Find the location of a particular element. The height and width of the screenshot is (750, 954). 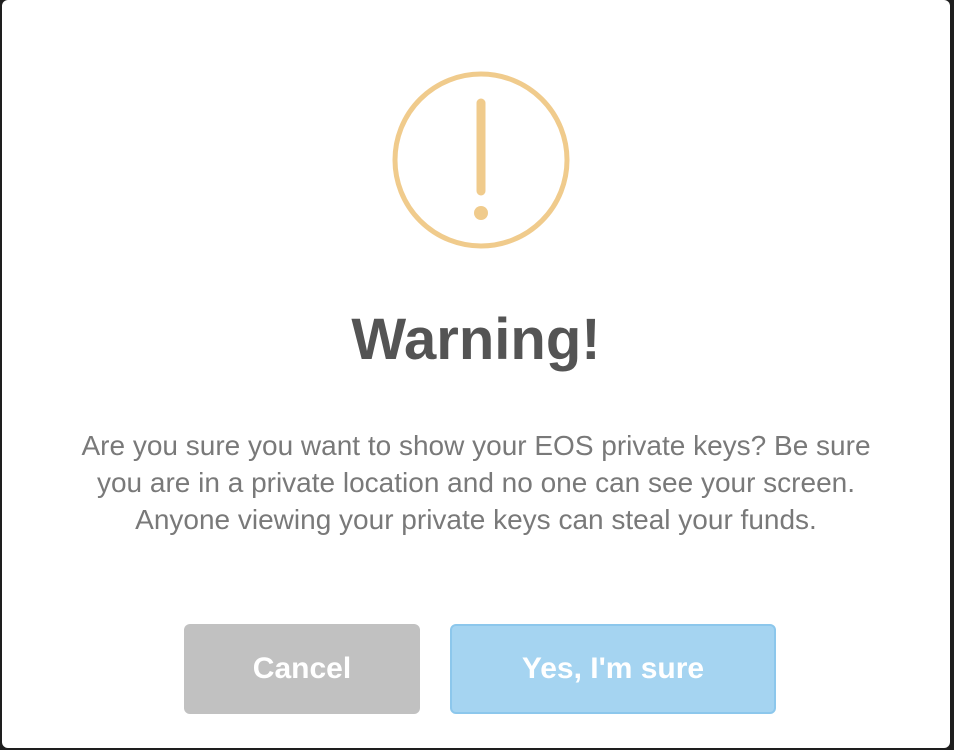

confirm-button: Yes, I'm sure is located at coordinates (613, 669).